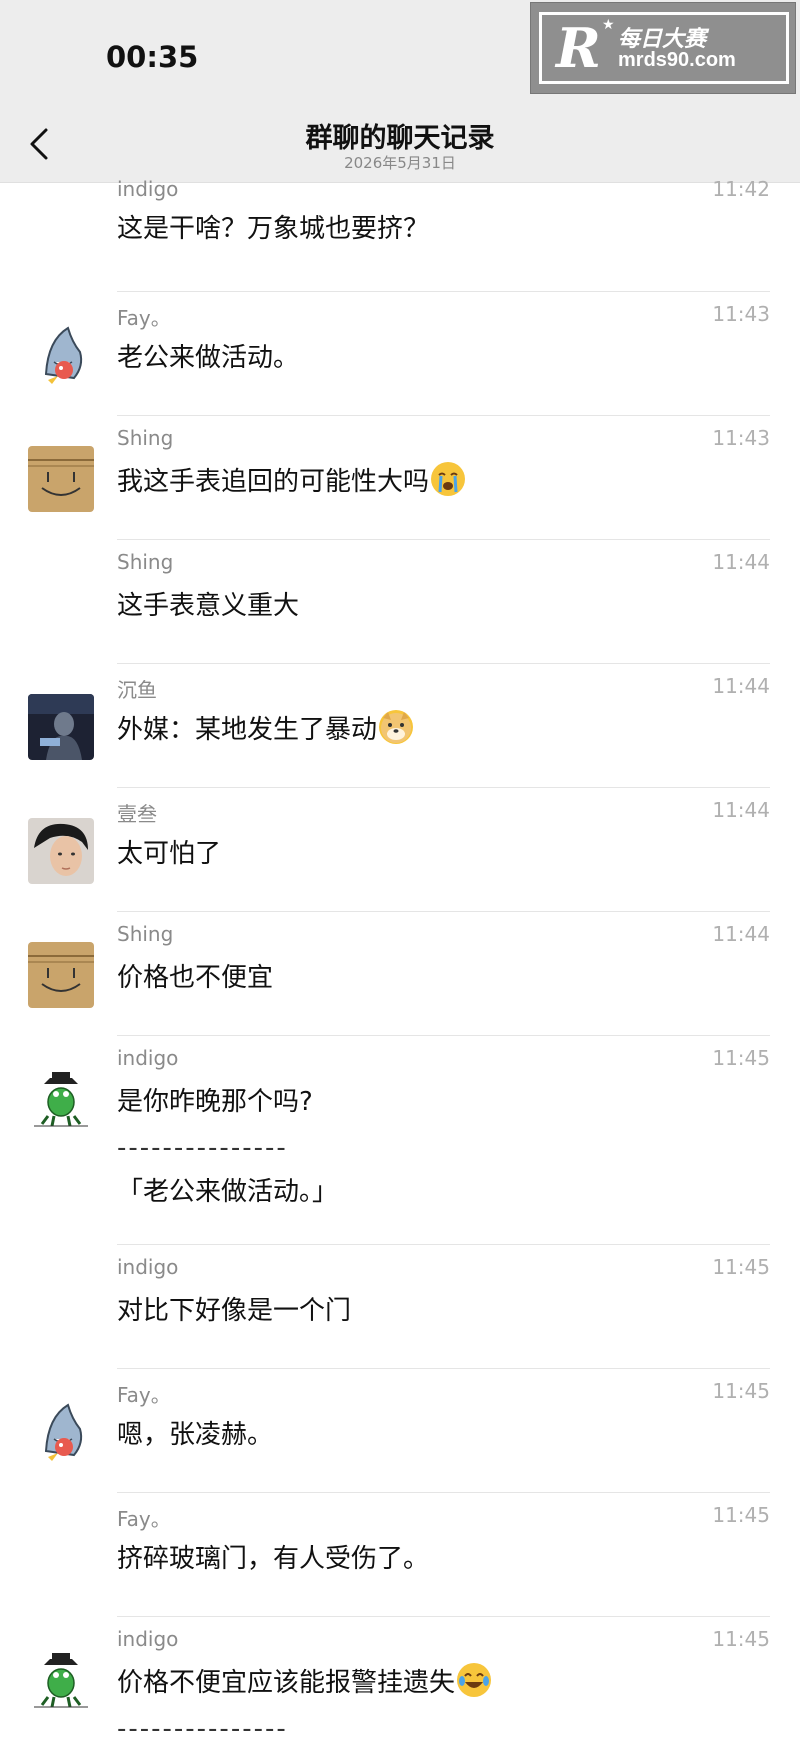 The image size is (800, 1757). I want to click on watermark-logo: R ★ 每日大赛 mrds90.com, so click(663, 48).